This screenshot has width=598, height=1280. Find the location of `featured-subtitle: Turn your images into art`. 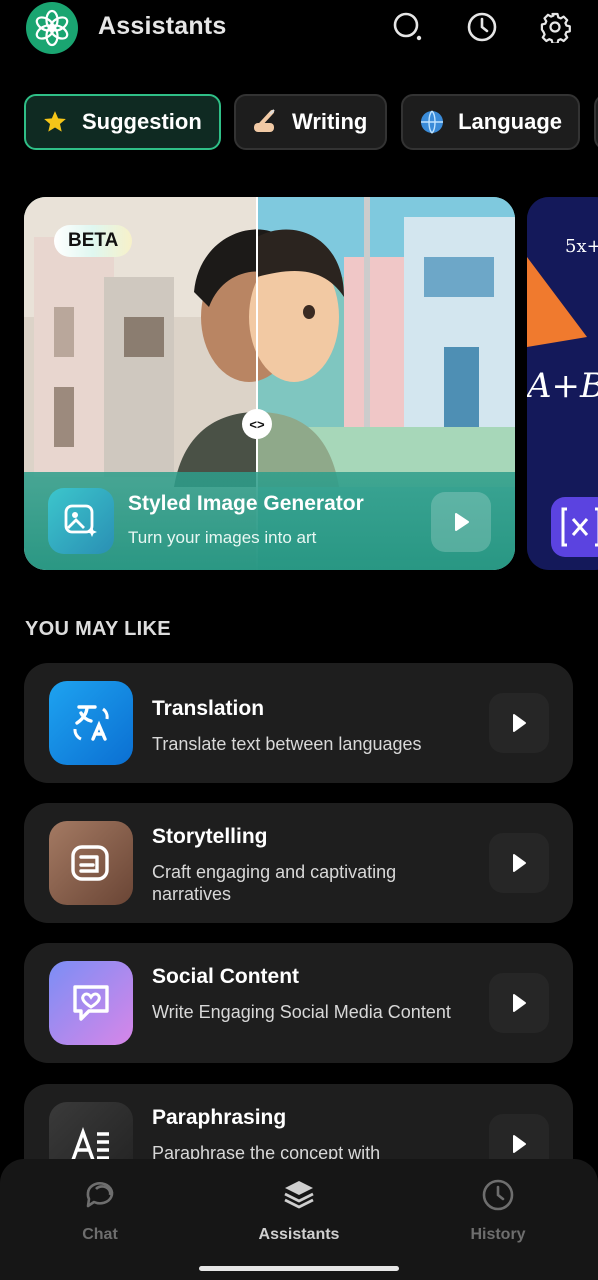

featured-subtitle: Turn your images into art is located at coordinates (222, 537).